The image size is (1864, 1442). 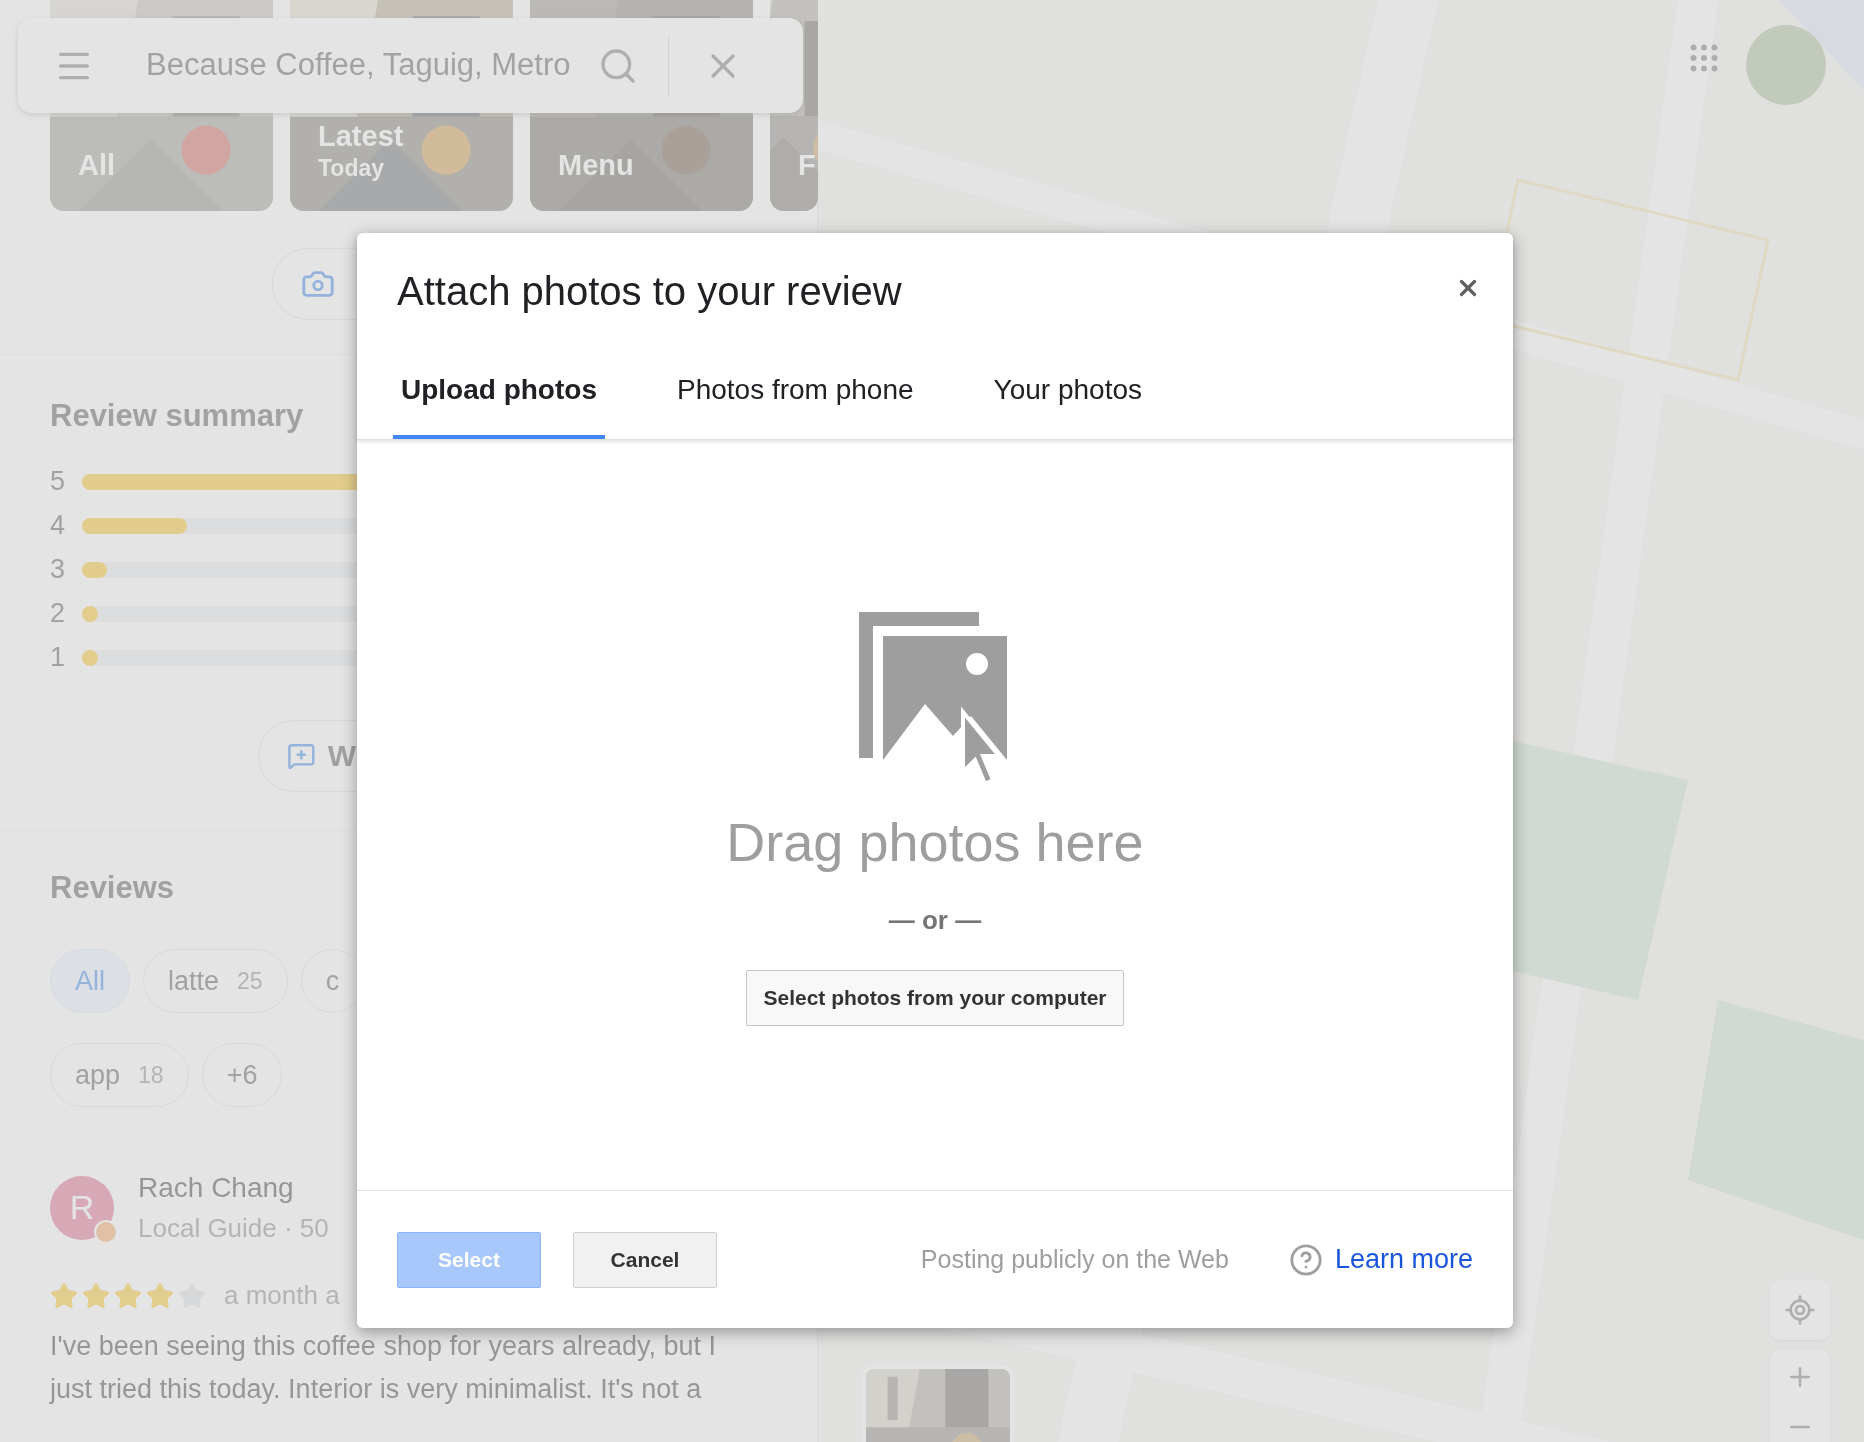 What do you see at coordinates (58, 526) in the screenshot?
I see `rating-label: 4` at bounding box center [58, 526].